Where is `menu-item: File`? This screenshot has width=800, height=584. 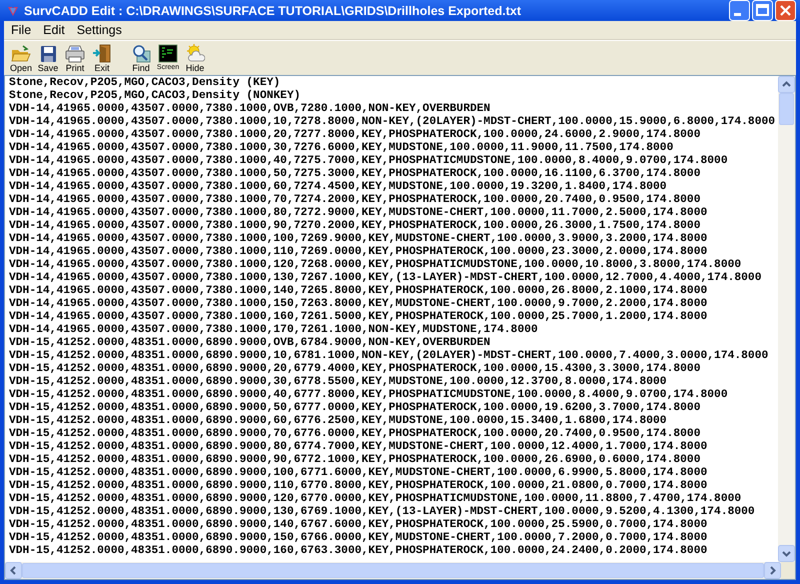 menu-item: File is located at coordinates (22, 30).